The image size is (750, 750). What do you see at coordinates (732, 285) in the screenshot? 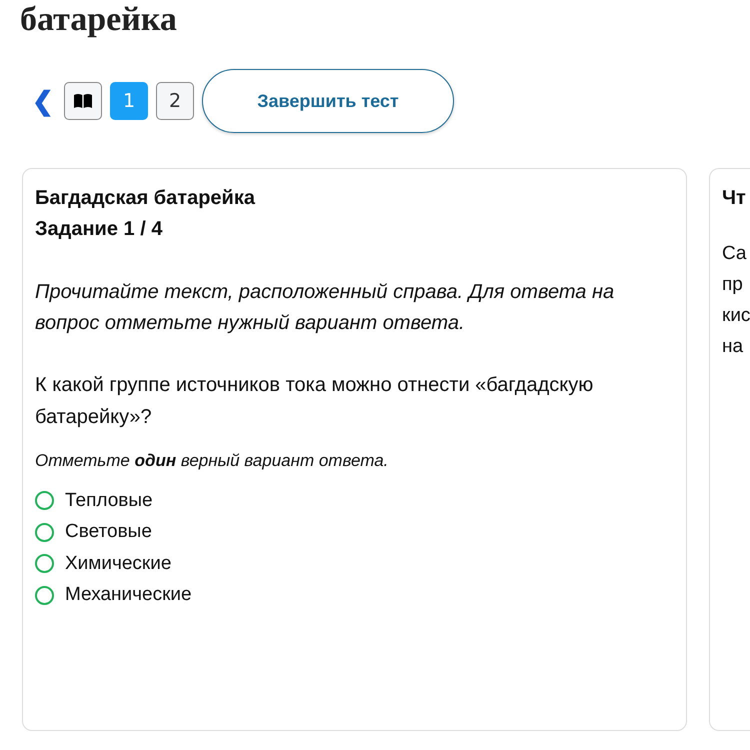
I see `text-line: пр` at bounding box center [732, 285].